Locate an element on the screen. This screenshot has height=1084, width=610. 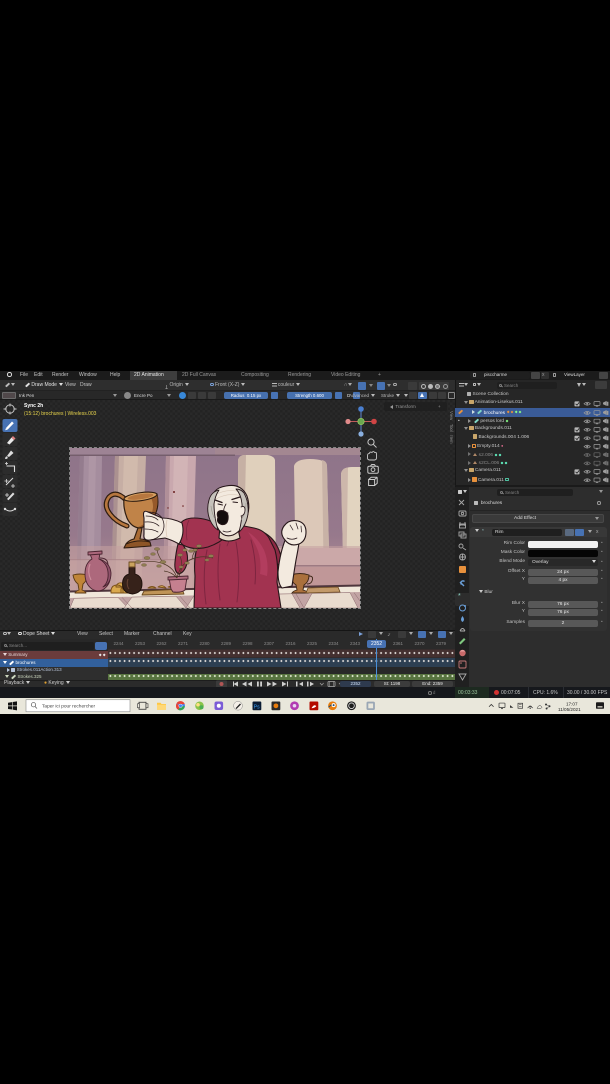
svg-text: 17:07 is located at coordinates (572, 703).